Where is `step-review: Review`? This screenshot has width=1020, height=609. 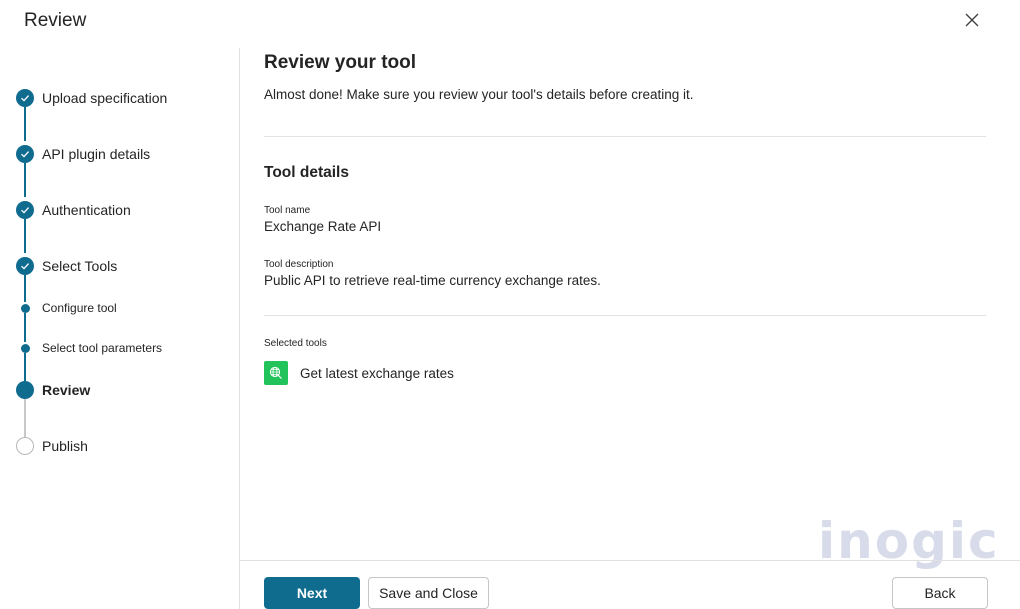
step-review: Review is located at coordinates (53, 390).